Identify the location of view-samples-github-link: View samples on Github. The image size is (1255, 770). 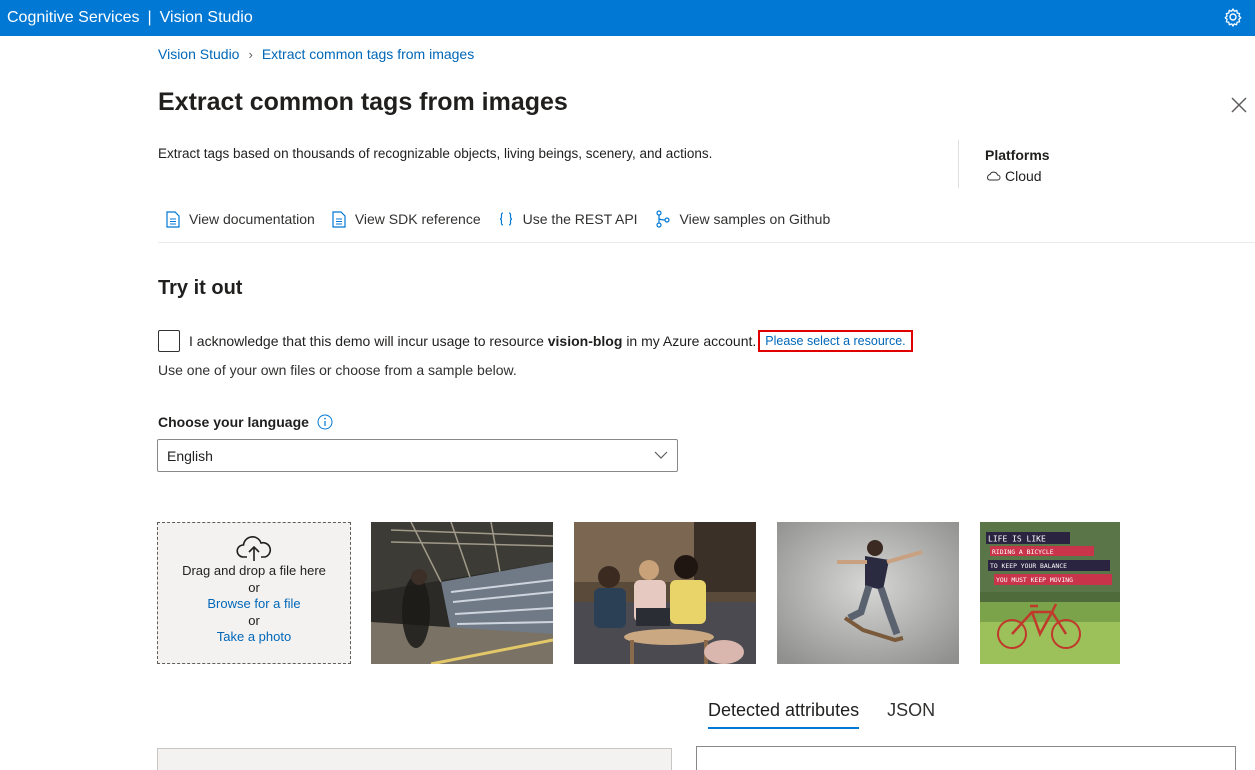
(743, 219).